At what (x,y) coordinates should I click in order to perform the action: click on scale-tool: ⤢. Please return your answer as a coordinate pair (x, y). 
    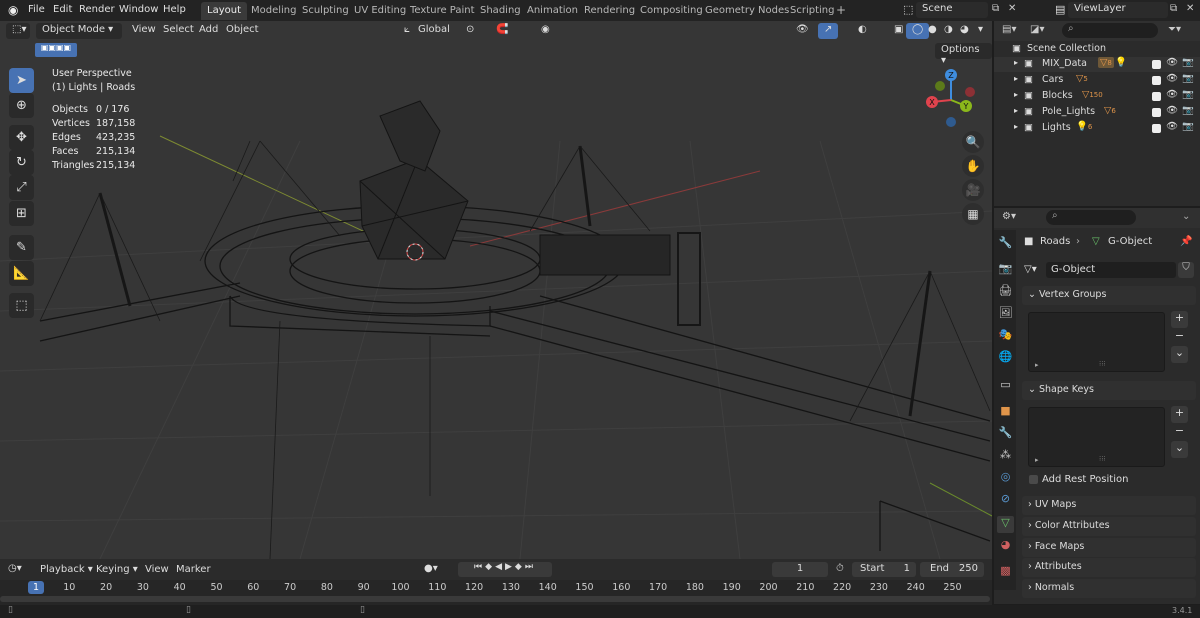
    Looking at the image, I should click on (21, 187).